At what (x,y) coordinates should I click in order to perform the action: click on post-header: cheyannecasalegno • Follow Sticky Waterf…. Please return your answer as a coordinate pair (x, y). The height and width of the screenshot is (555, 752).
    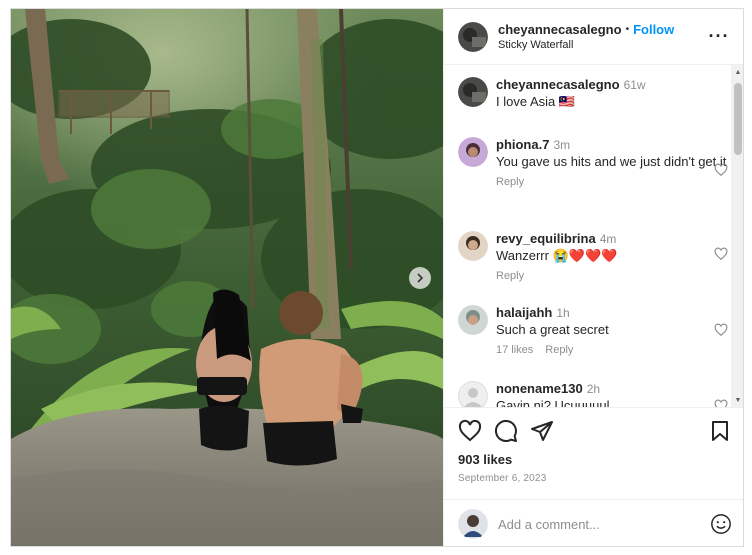
    Looking at the image, I should click on (593, 37).